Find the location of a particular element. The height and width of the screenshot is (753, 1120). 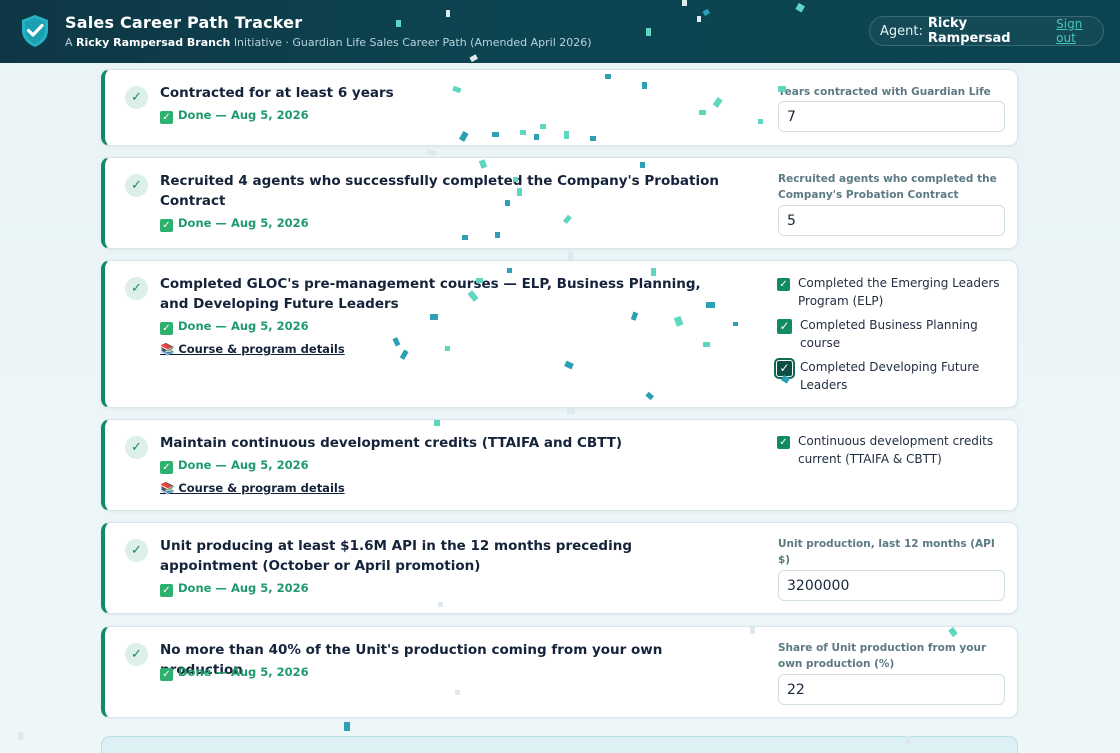

years-contracted-input is located at coordinates (891, 116).